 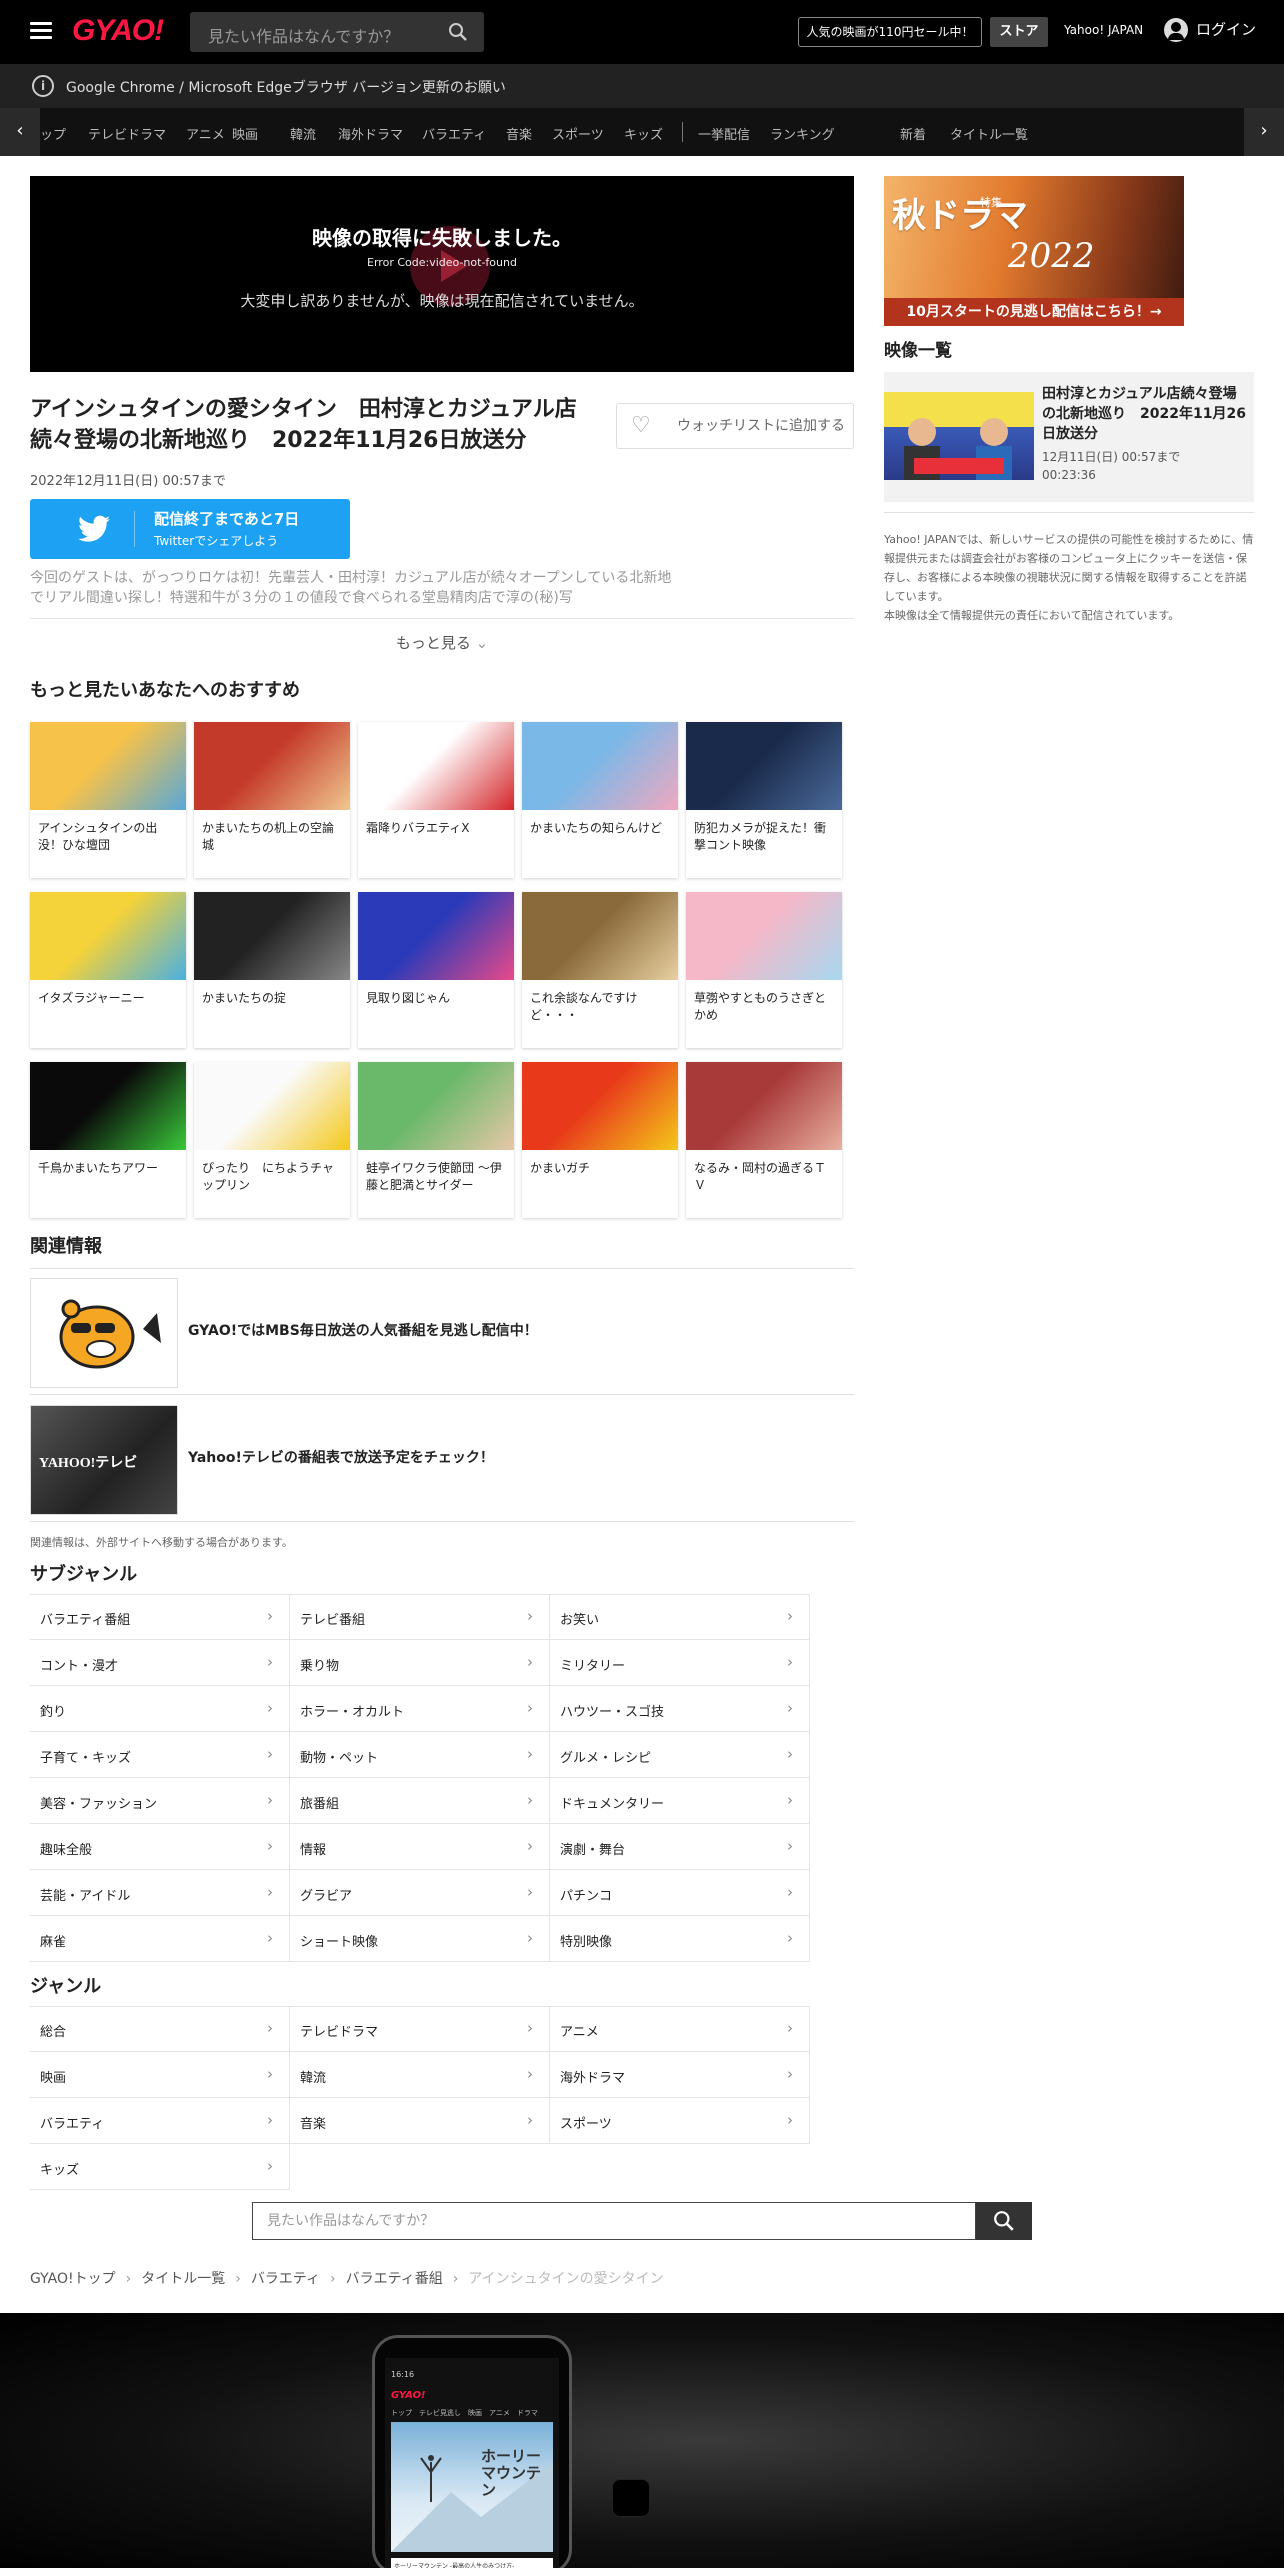 I want to click on recommend-card: 防犯カメラが捉えた！衝撃コント映像, so click(x=764, y=800).